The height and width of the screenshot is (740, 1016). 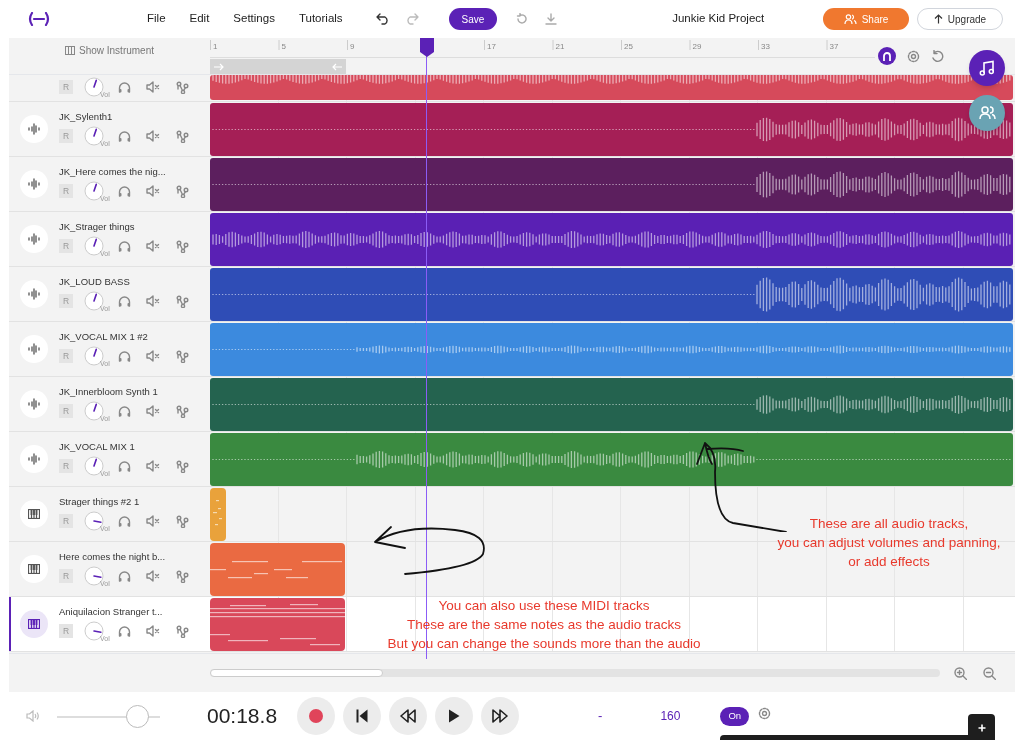 I want to click on logo-icon, so click(x=39, y=19).